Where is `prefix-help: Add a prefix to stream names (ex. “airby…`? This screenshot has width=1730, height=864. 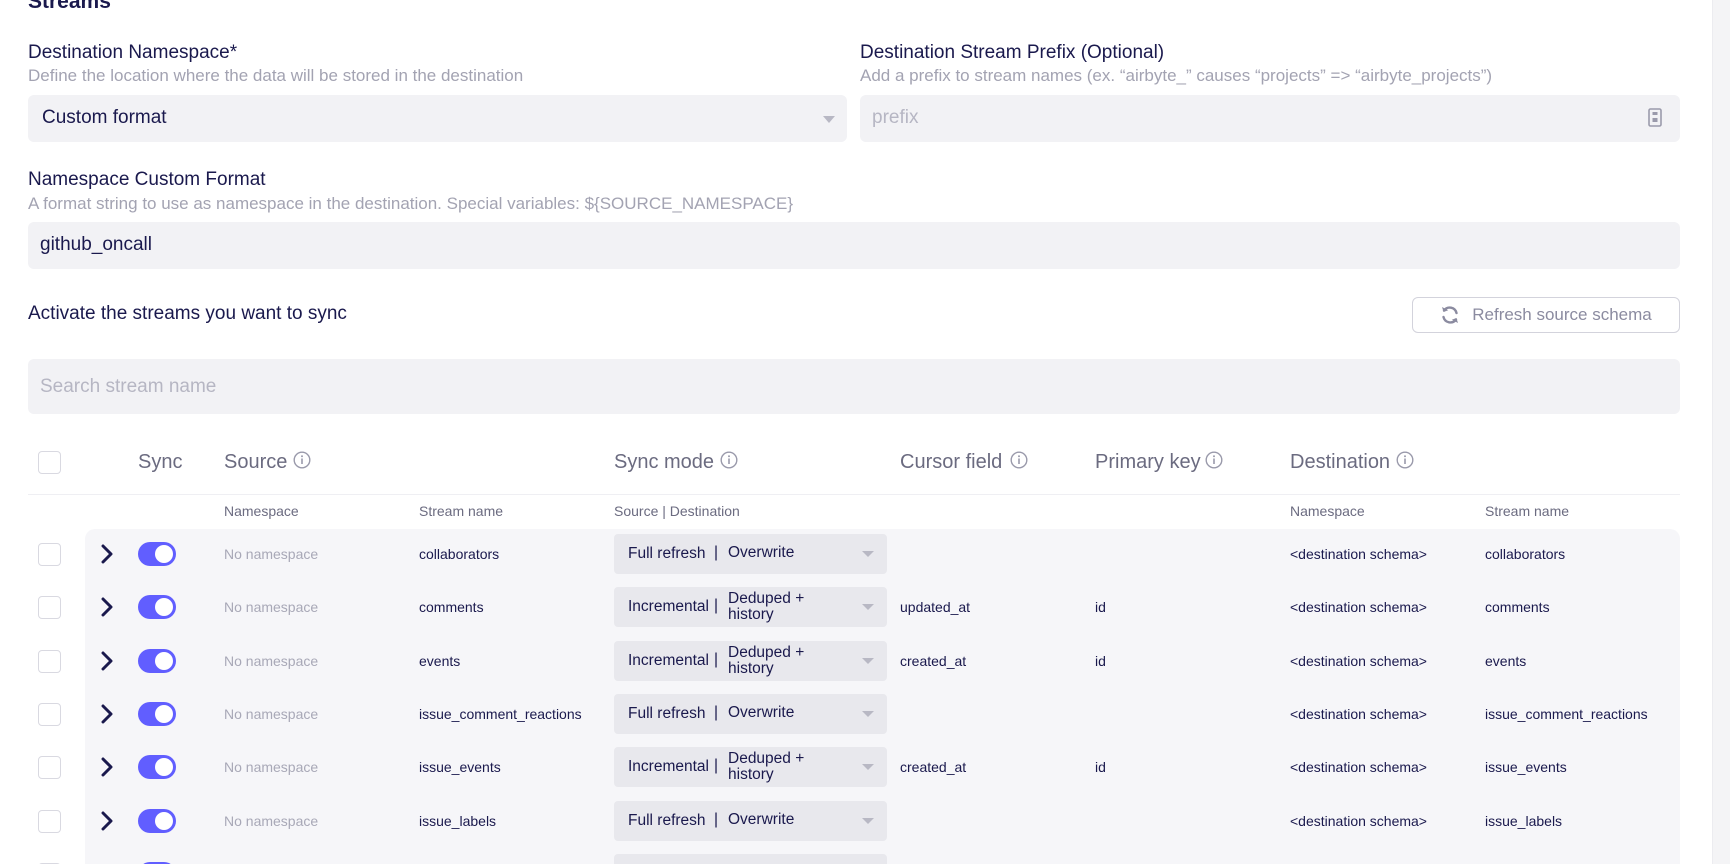
prefix-help: Add a prefix to stream names (ex. “airby… is located at coordinates (1176, 75).